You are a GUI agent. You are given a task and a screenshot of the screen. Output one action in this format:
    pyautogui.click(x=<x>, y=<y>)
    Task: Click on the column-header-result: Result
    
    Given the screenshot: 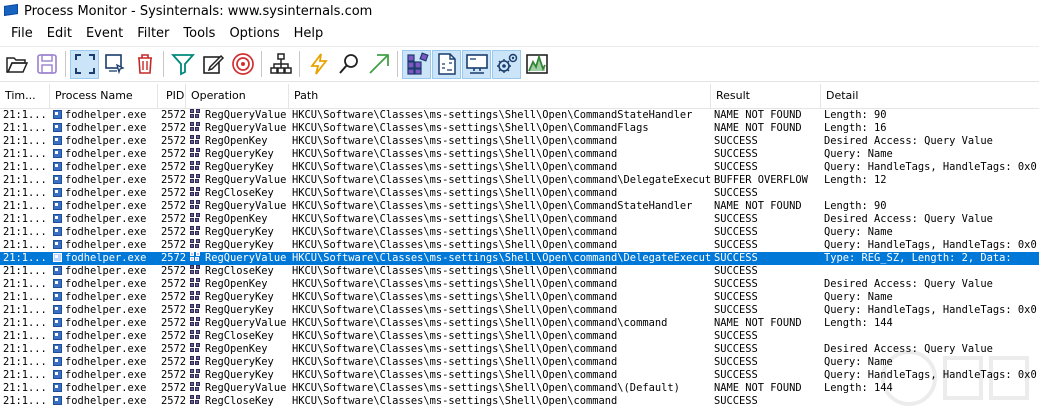 What is the action you would take?
    pyautogui.click(x=766, y=96)
    